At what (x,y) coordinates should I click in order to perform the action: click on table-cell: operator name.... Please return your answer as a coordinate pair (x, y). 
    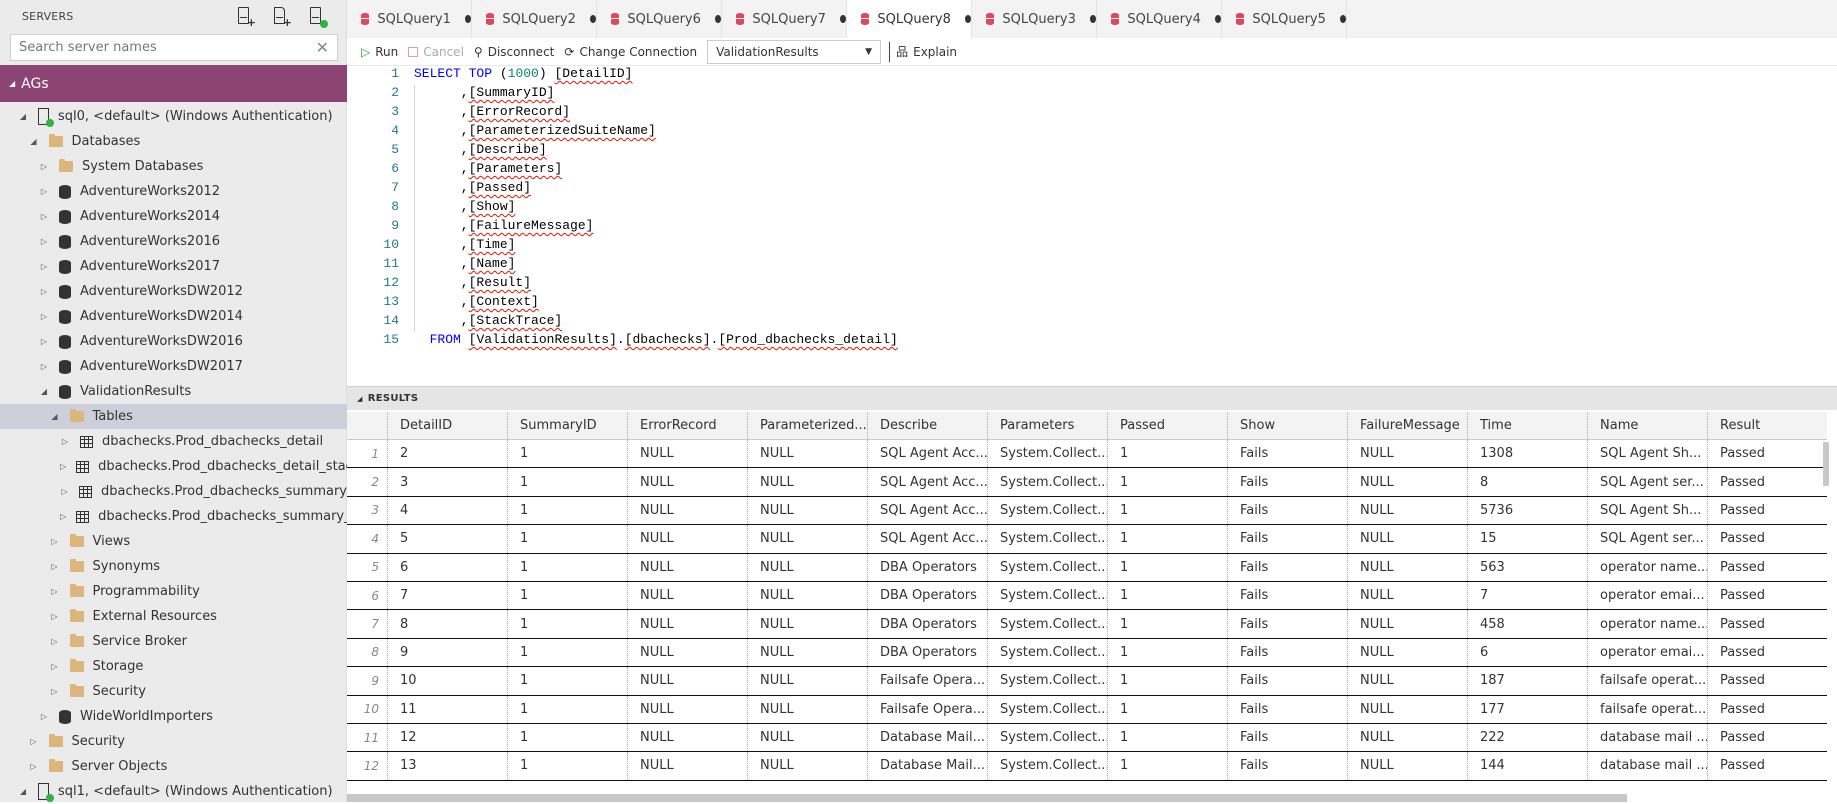
    Looking at the image, I should click on (1647, 567).